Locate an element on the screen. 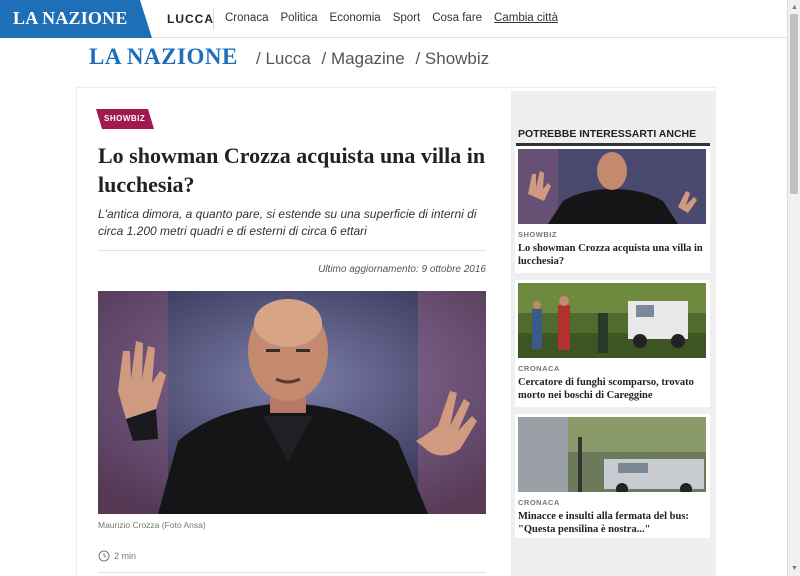 The image size is (800, 576). last-updated: Ultimo aggiornamento: 9 ottobre 2016 is located at coordinates (402, 269).